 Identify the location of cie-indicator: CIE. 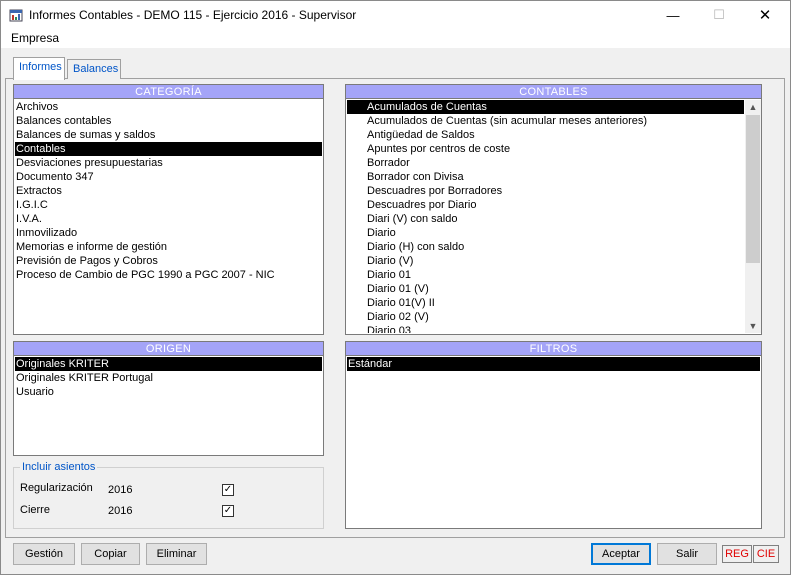
(766, 554).